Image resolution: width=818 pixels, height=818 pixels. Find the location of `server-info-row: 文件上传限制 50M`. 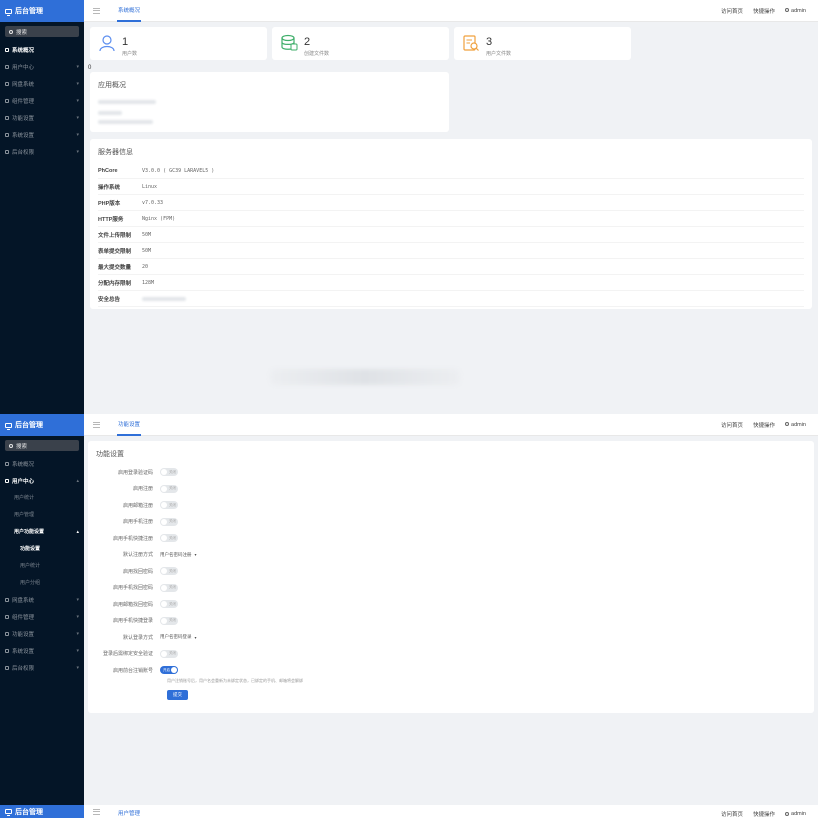

server-info-row: 文件上传限制 50M is located at coordinates (451, 235).